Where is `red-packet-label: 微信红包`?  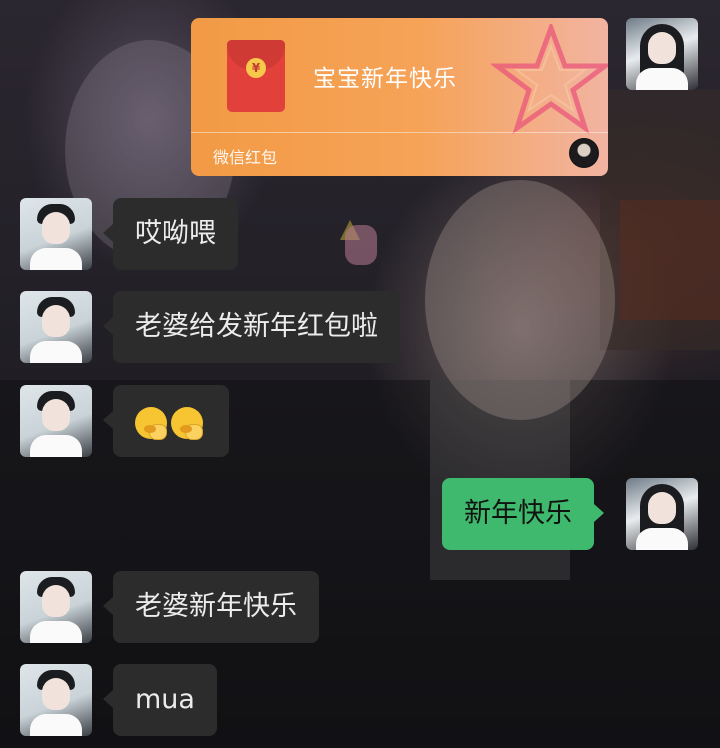 red-packet-label: 微信红包 is located at coordinates (245, 157).